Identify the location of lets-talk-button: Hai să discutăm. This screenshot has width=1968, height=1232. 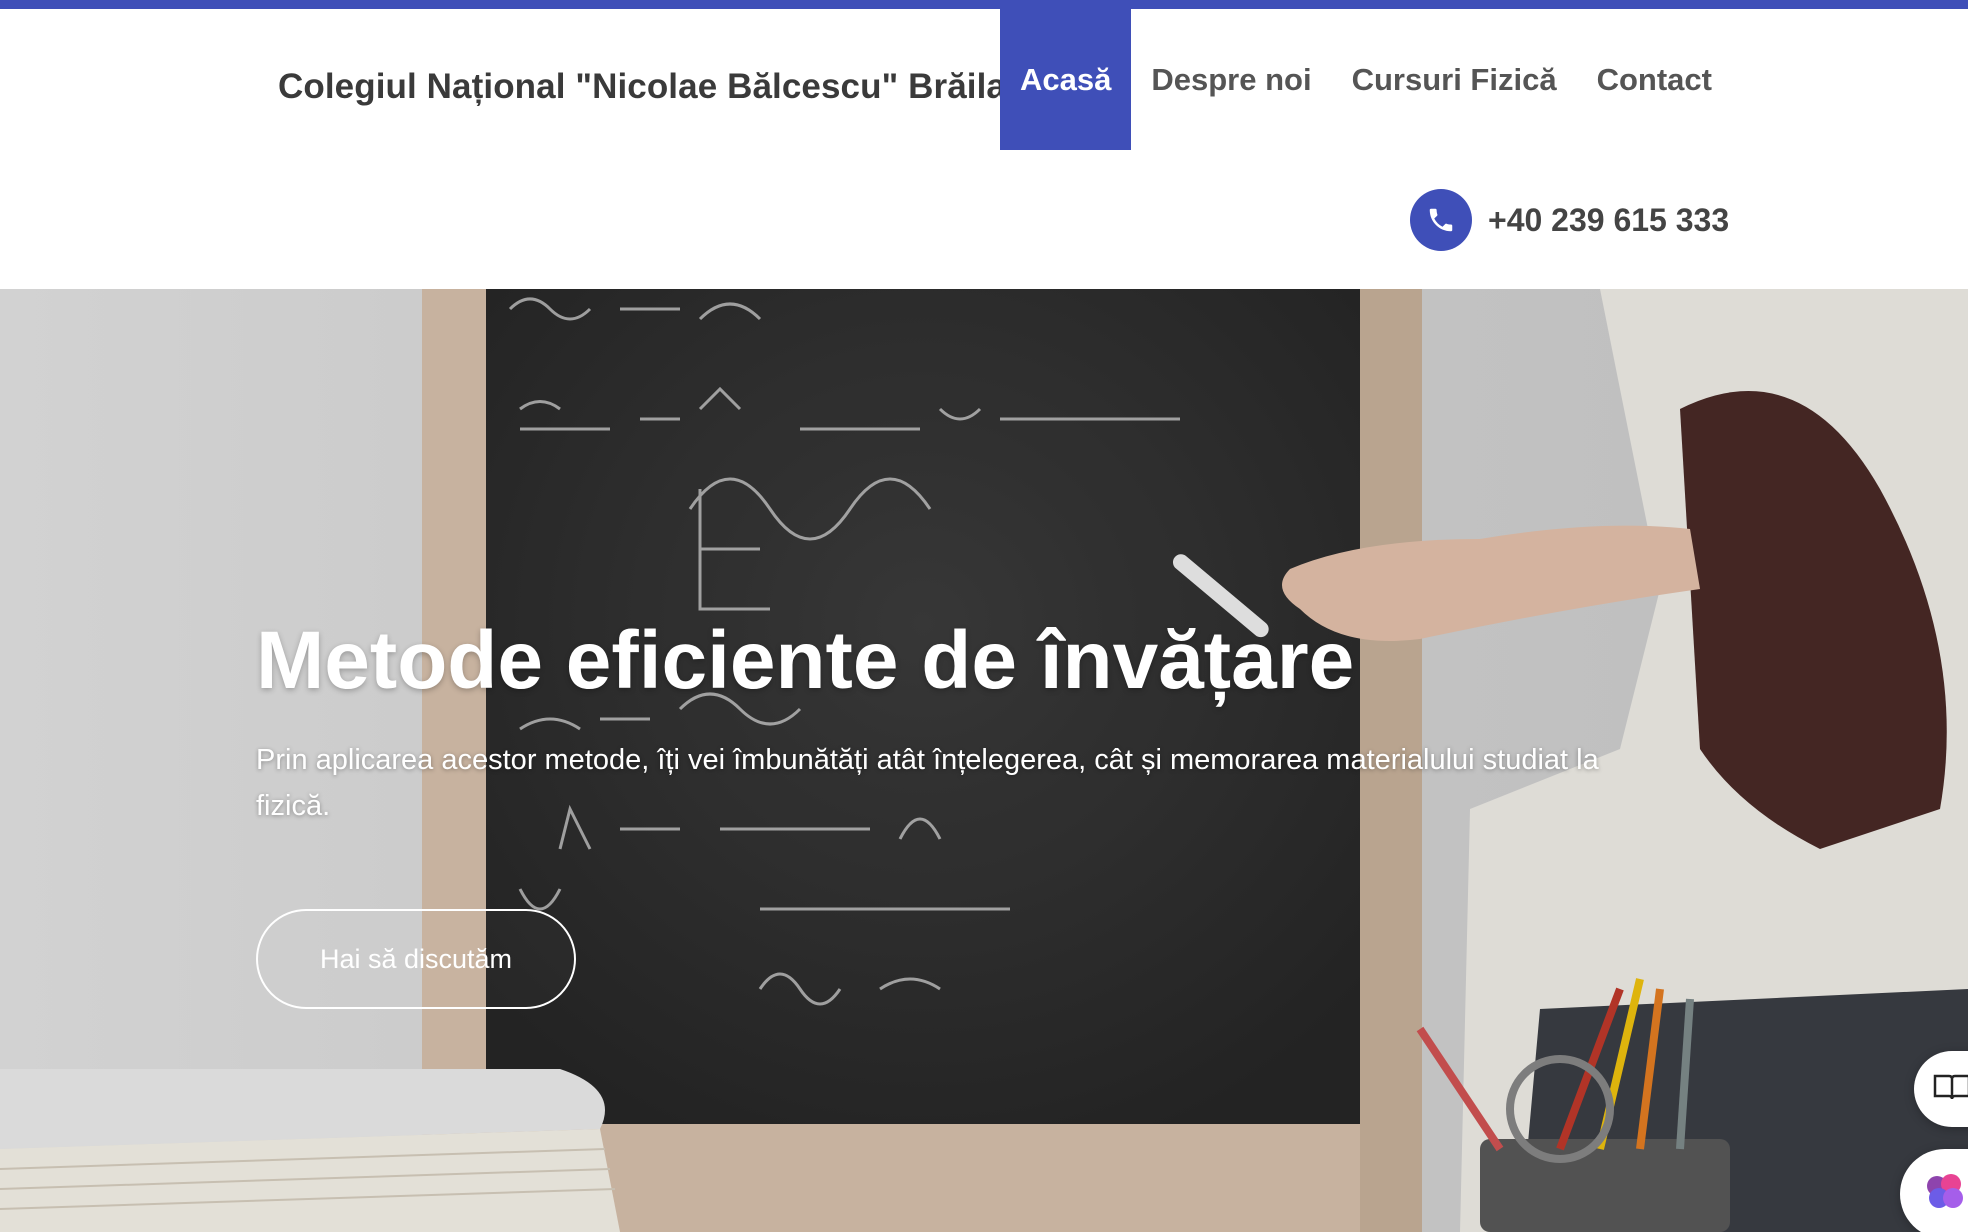
(416, 959).